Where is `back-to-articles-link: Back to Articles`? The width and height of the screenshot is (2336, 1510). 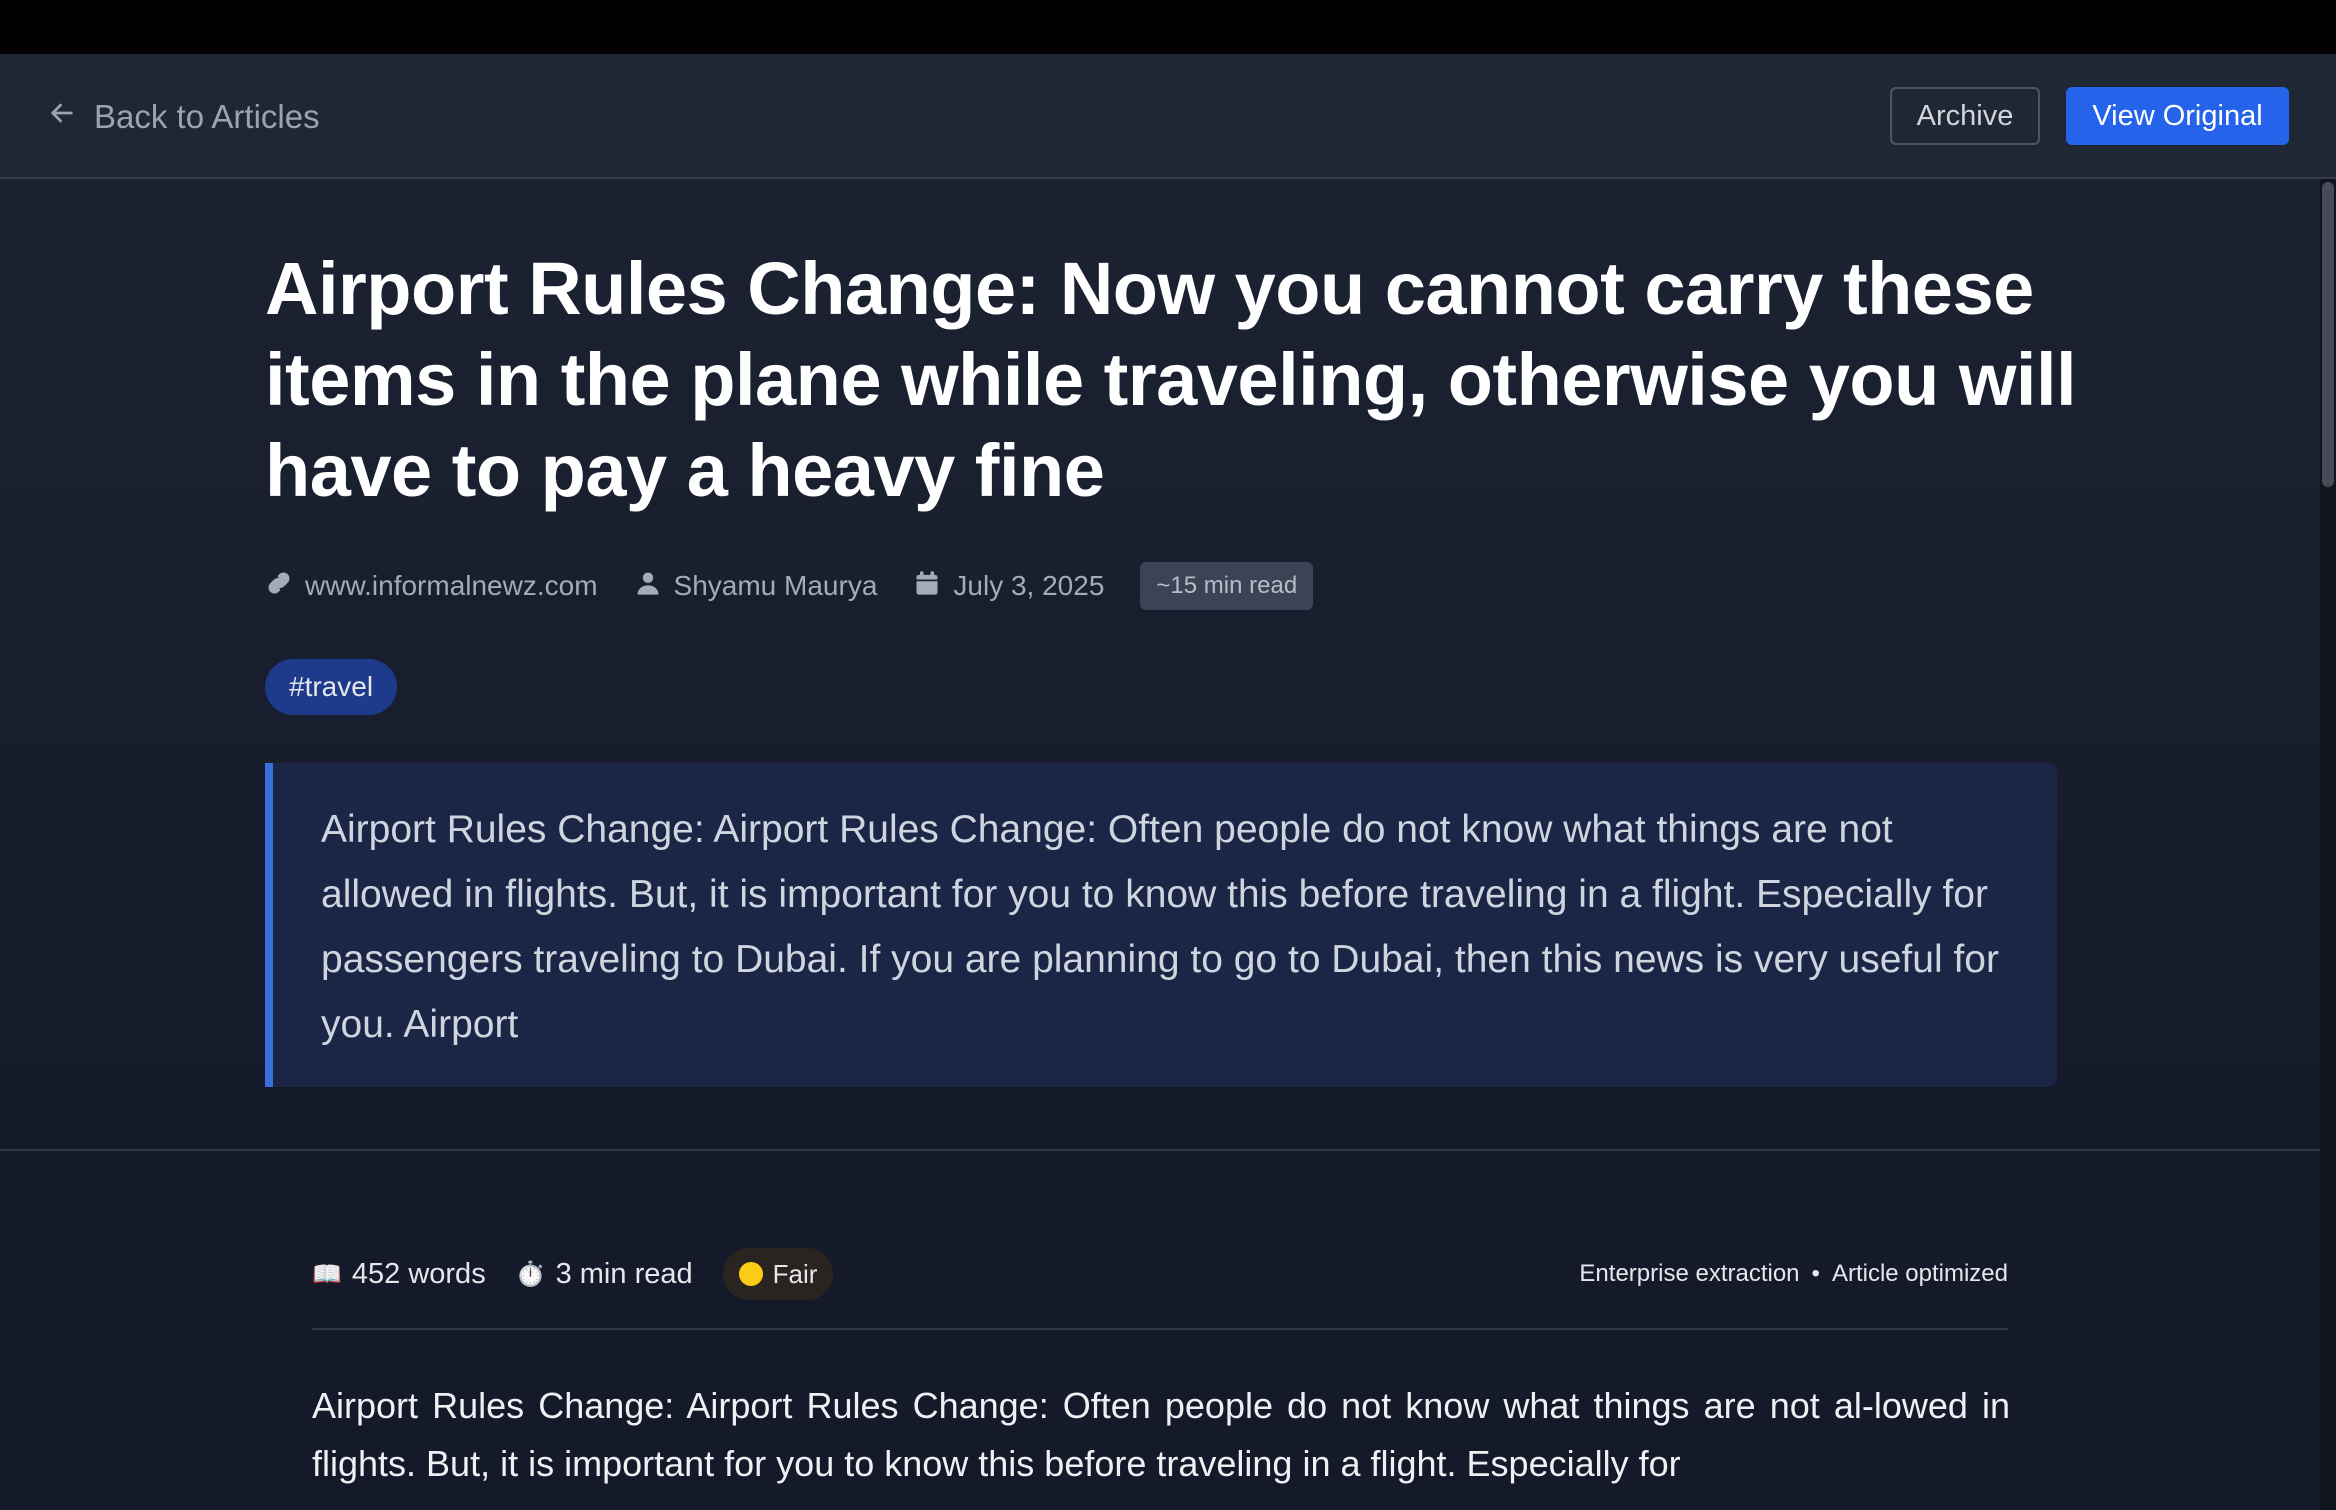
back-to-articles-link: Back to Articles is located at coordinates (183, 117).